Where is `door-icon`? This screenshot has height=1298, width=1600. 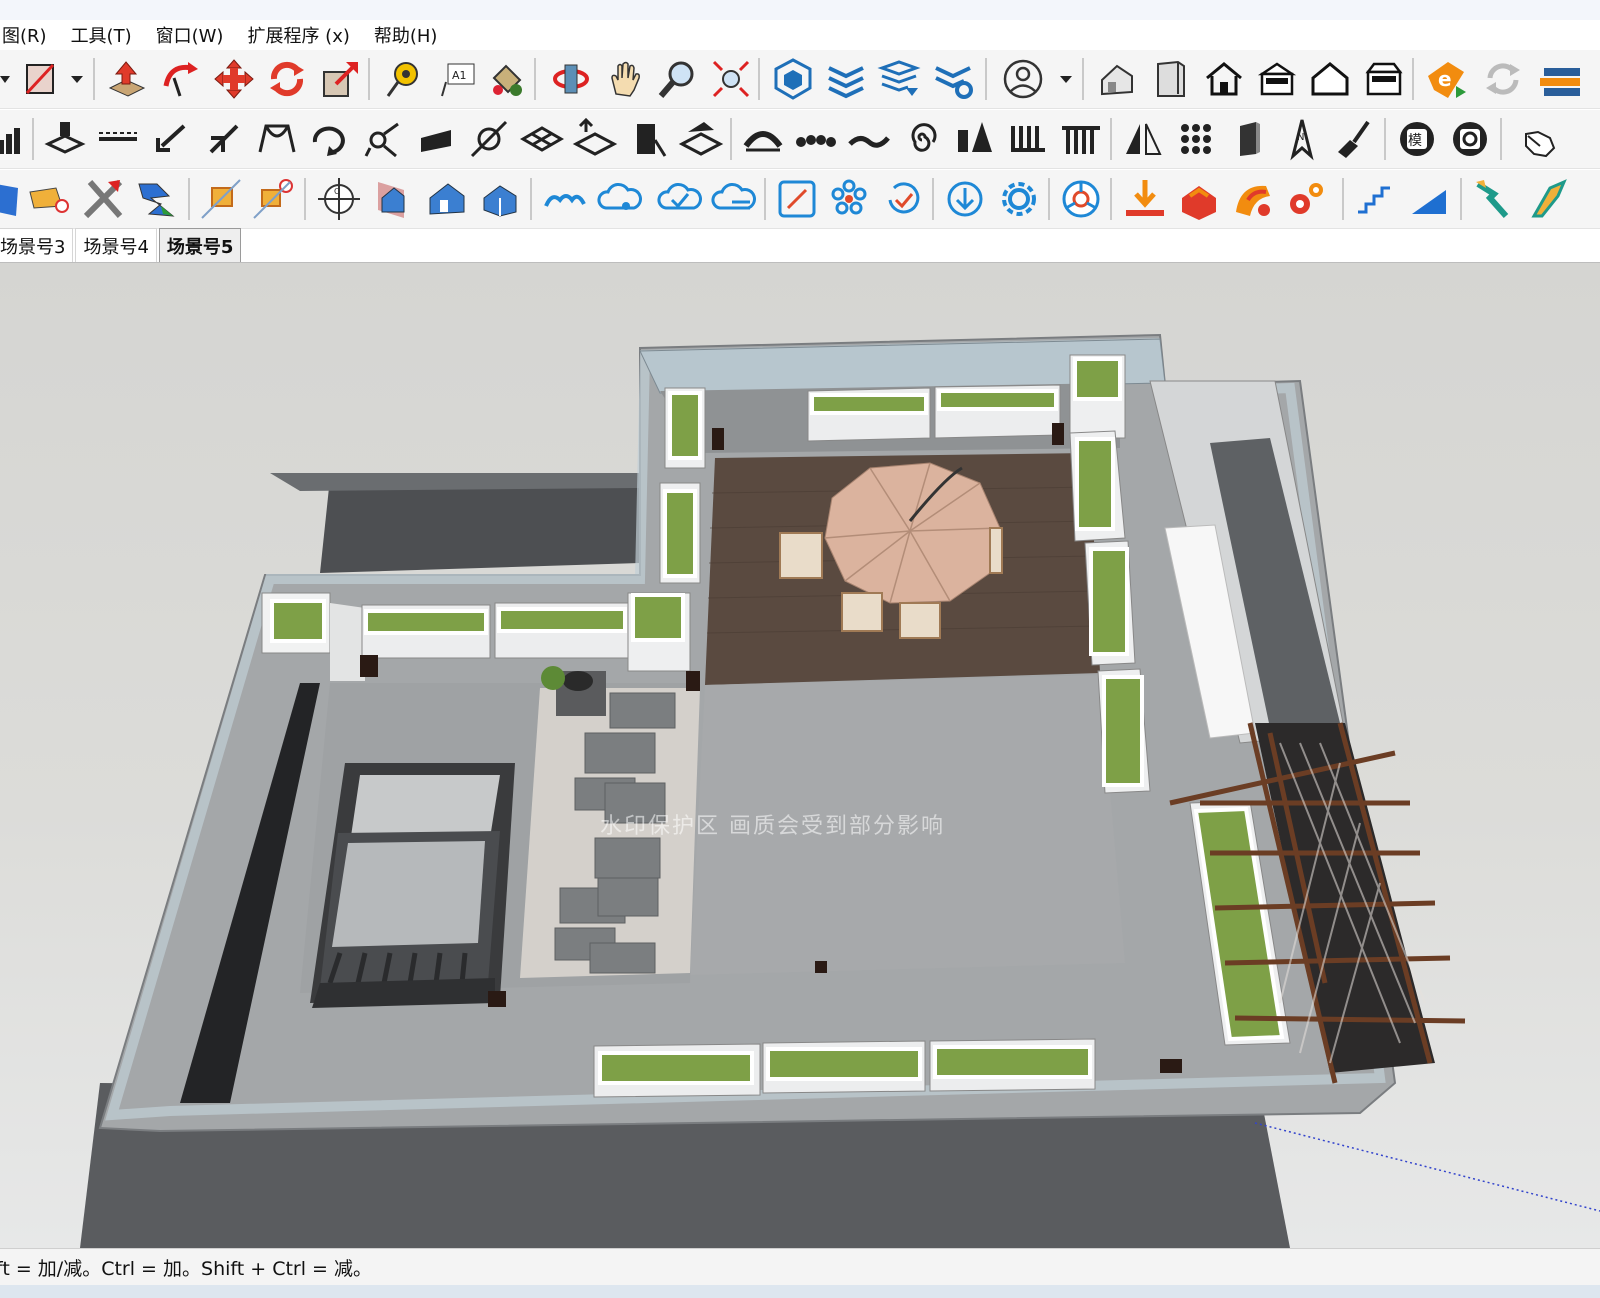 door-icon is located at coordinates (1171, 79).